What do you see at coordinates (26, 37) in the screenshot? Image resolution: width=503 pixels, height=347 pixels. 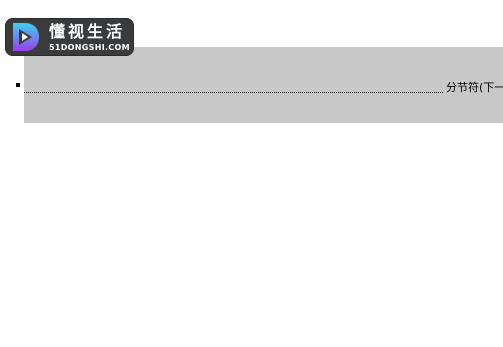 I see `play-d-logo-icon` at bounding box center [26, 37].